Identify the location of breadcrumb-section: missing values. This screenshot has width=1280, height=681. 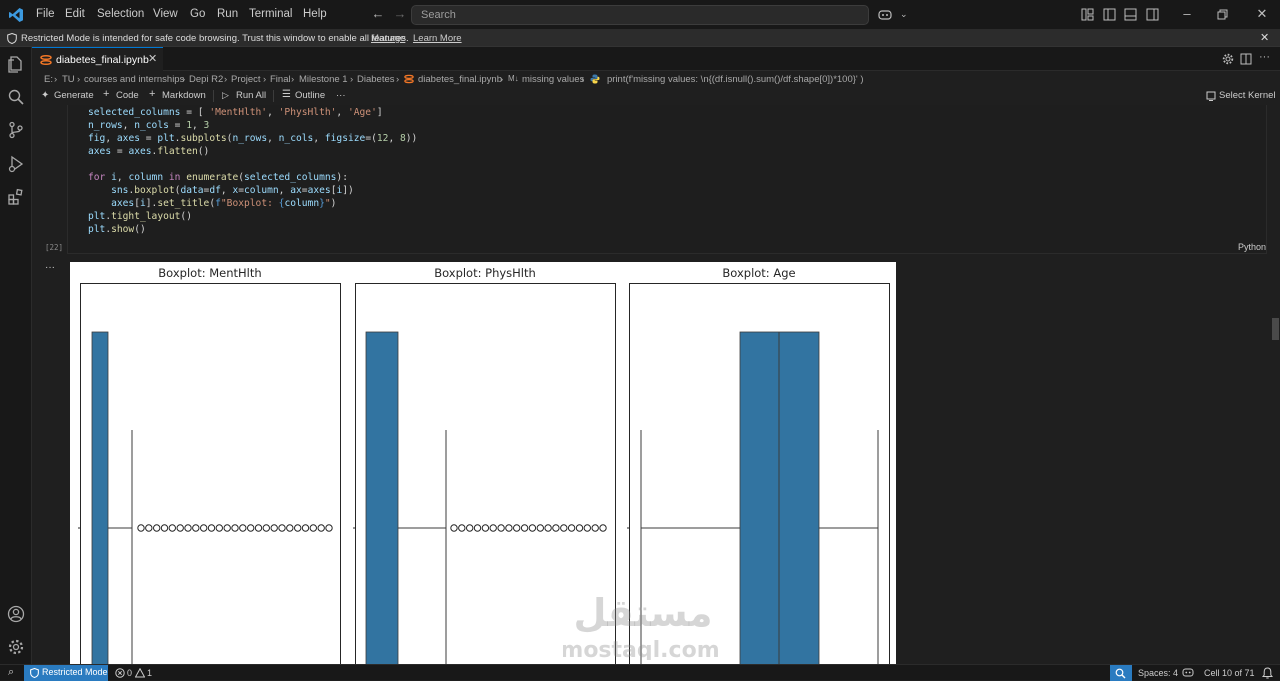
(553, 79).